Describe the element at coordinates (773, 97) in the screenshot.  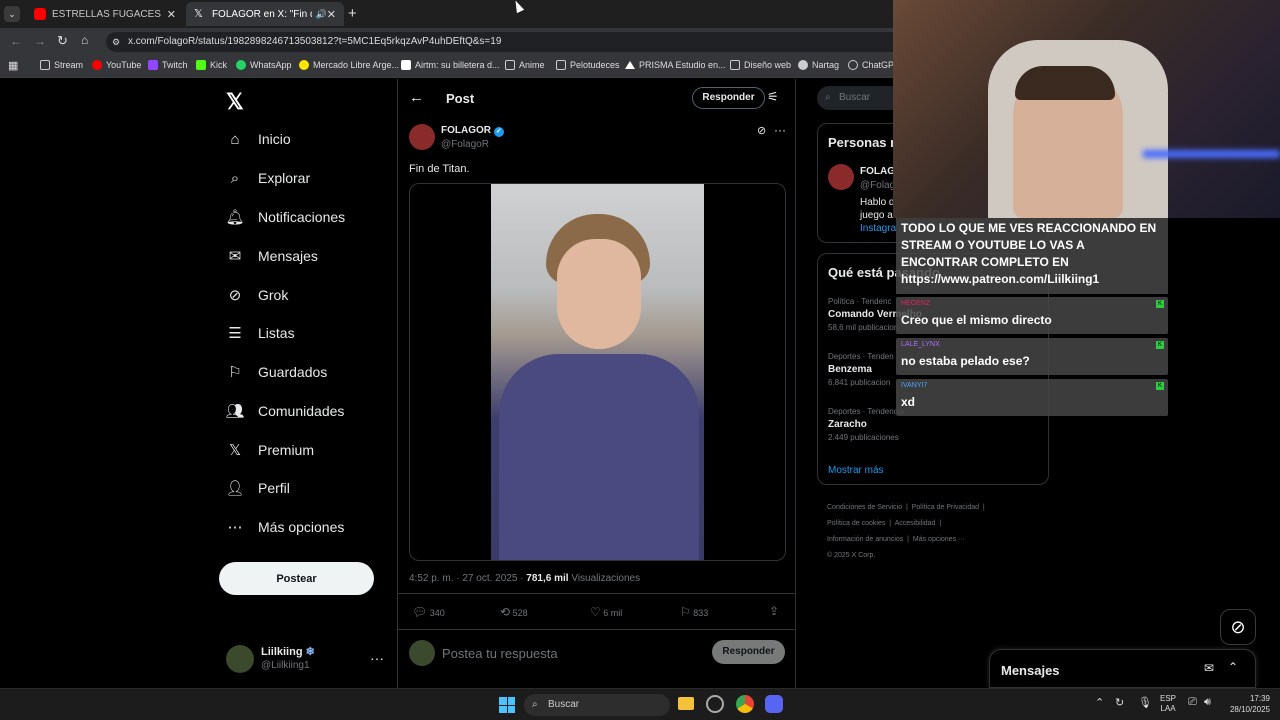
I see `settings-sliders-icon: ⚟` at that location.